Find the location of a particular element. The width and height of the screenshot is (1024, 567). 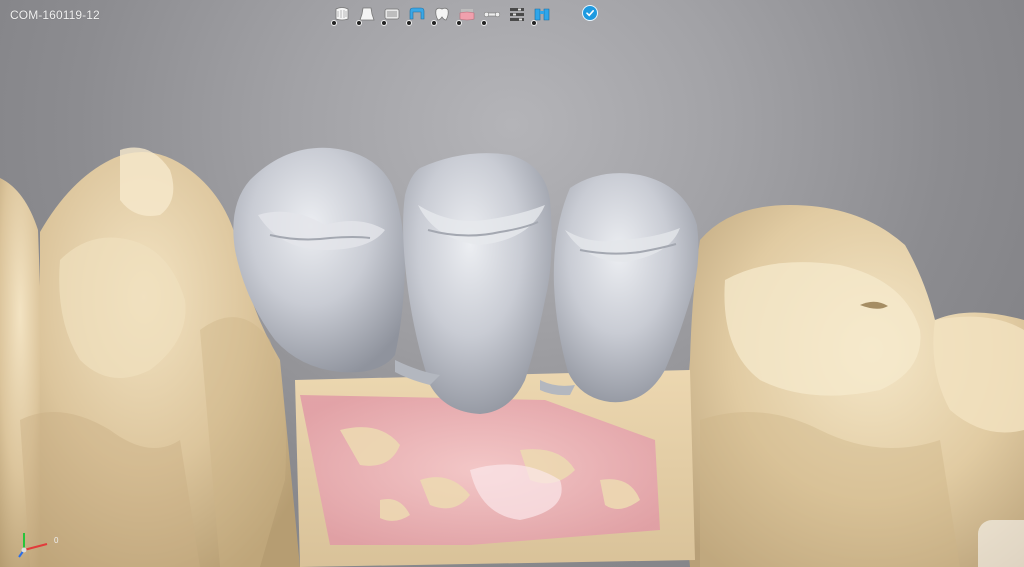

axis-label: 0 is located at coordinates (56, 540).